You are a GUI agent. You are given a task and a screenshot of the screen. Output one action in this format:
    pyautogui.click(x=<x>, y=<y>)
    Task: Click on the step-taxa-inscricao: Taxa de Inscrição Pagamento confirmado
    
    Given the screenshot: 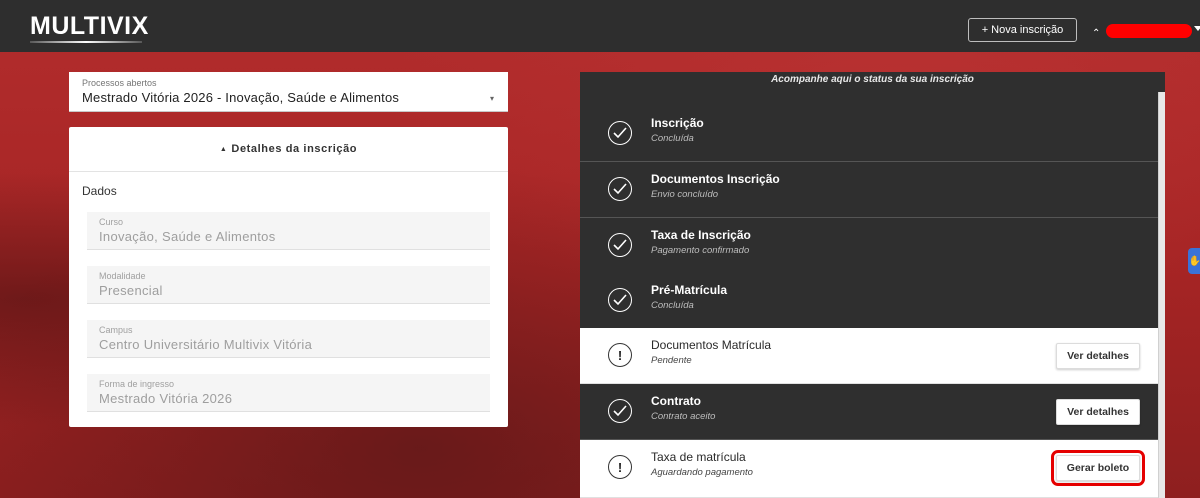 What is the action you would take?
    pyautogui.click(x=869, y=246)
    